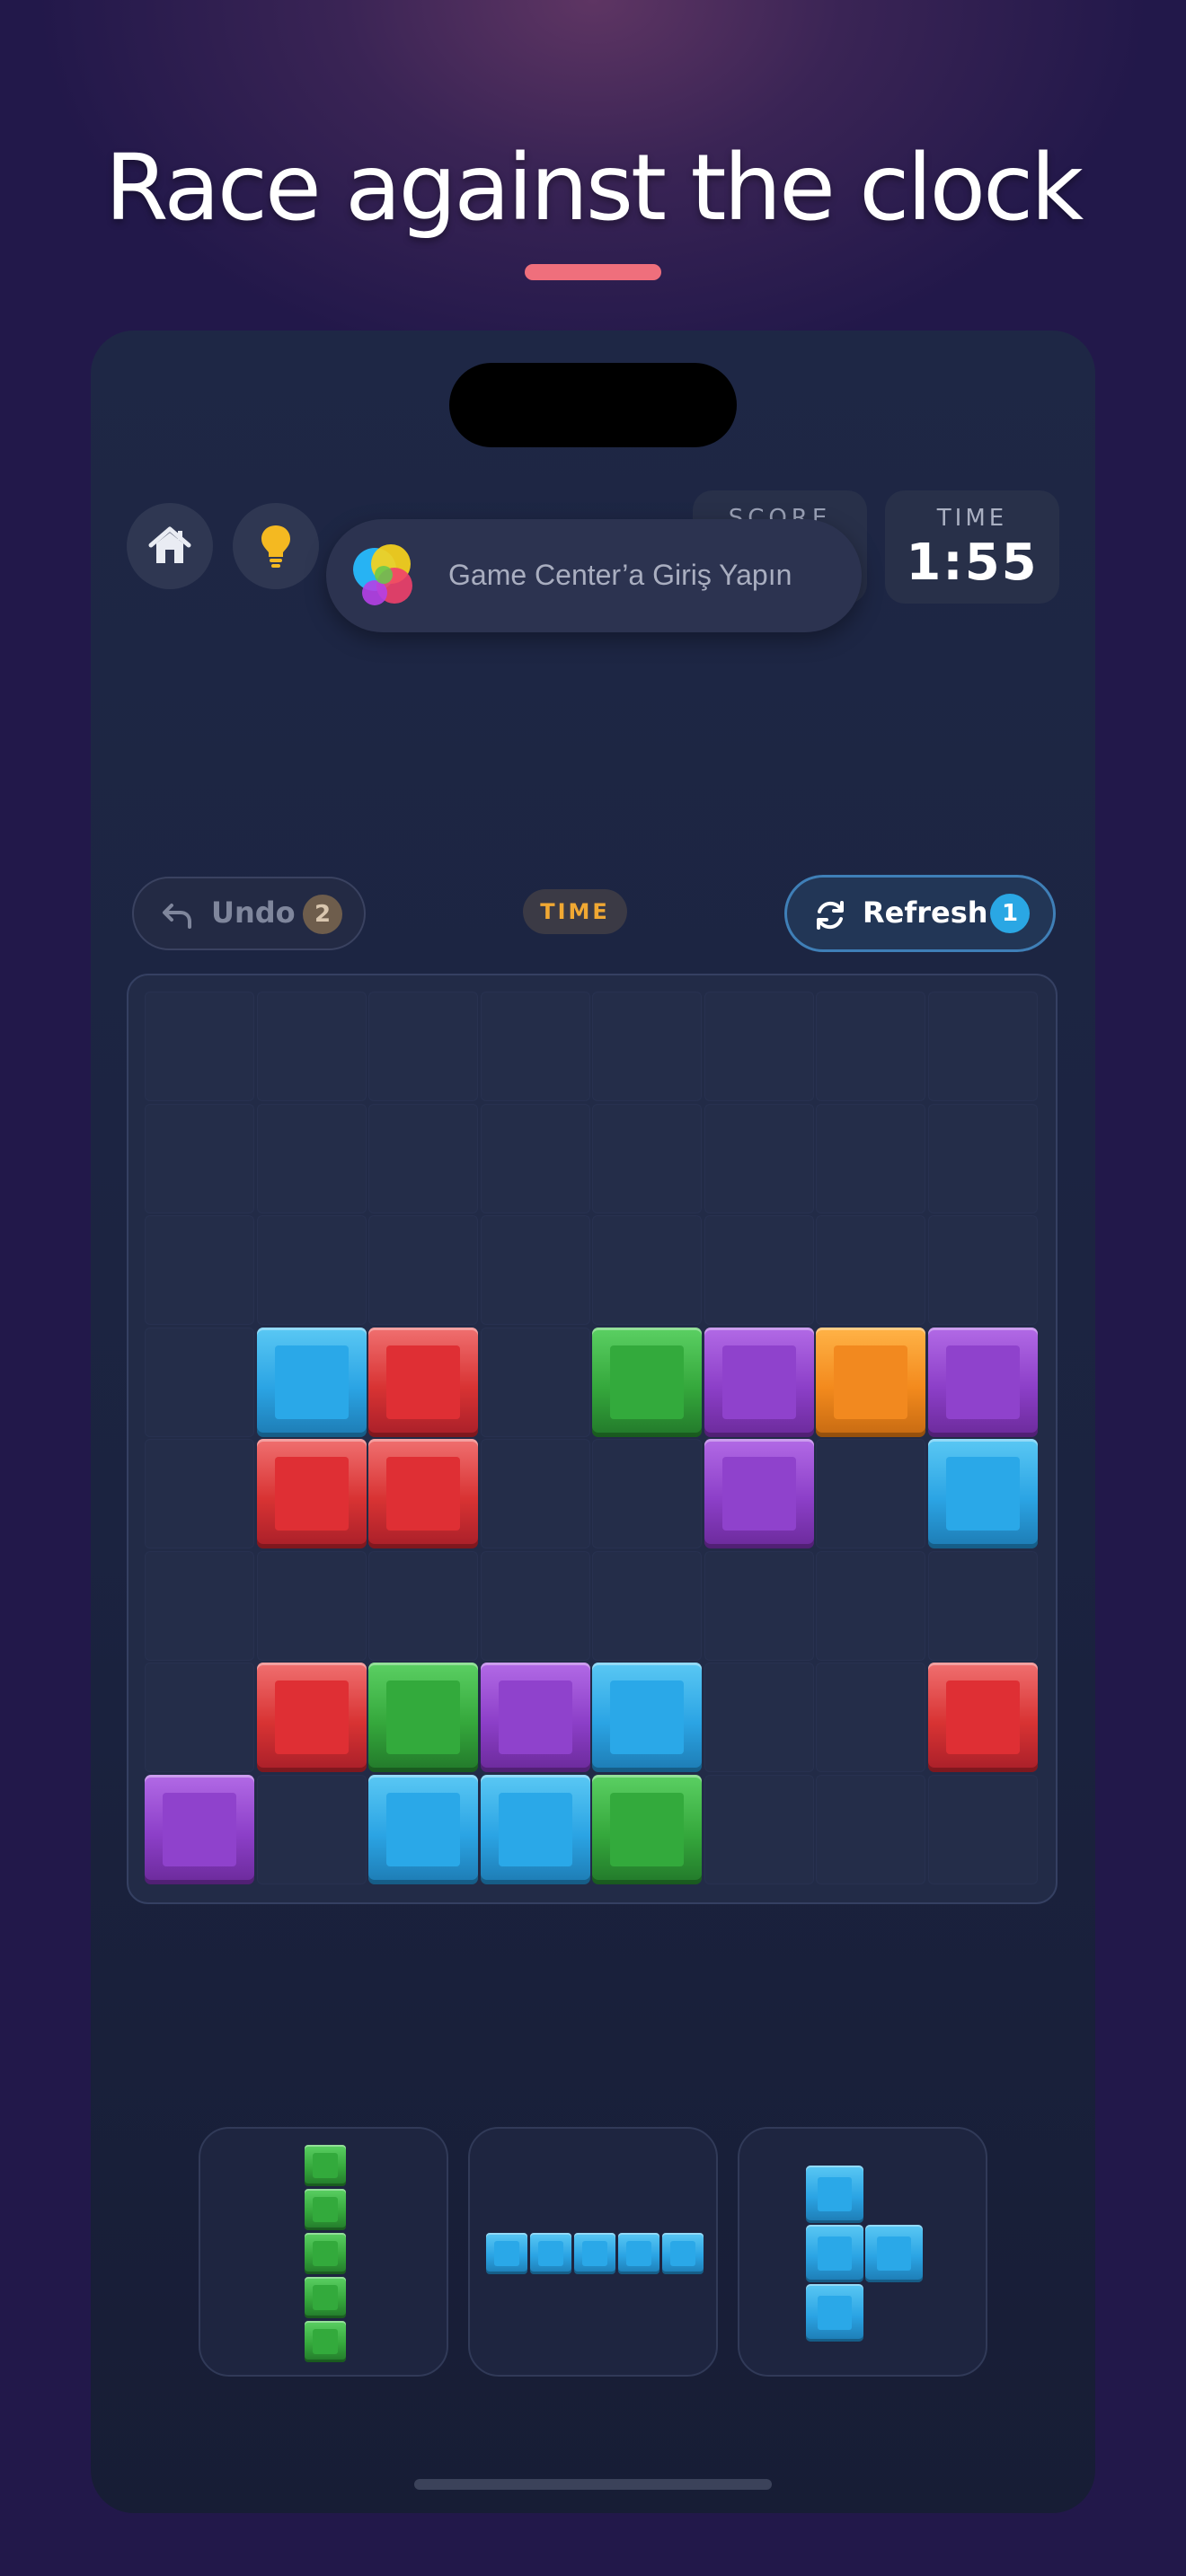 Image resolution: width=1186 pixels, height=2576 pixels. I want to click on time-value: 1:55, so click(972, 563).